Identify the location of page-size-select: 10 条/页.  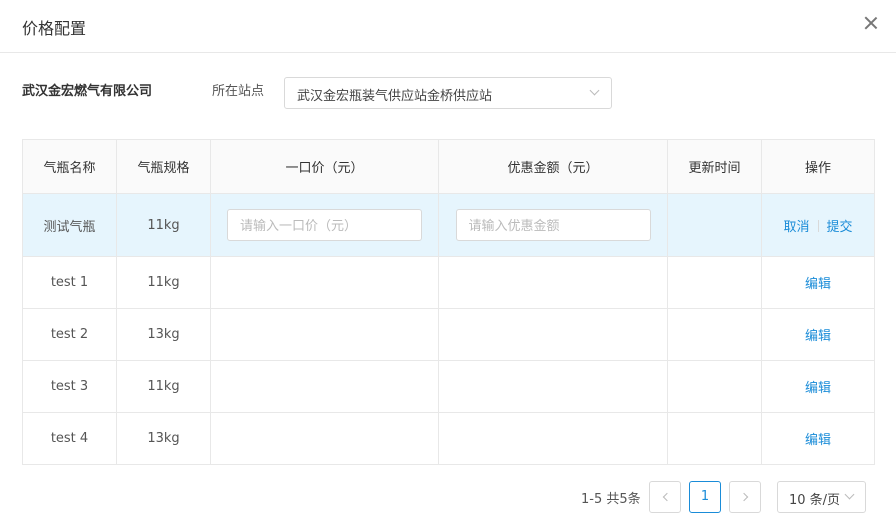
(821, 497).